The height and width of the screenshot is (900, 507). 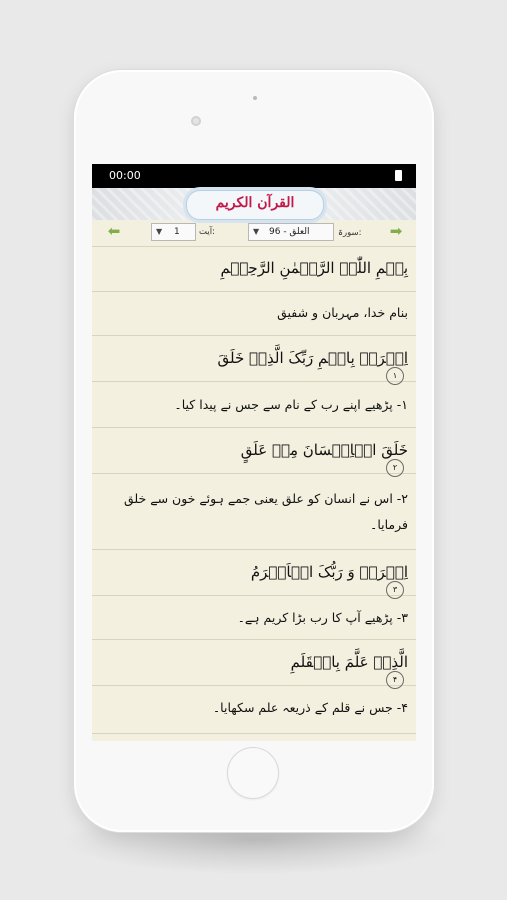 What do you see at coordinates (396, 231) in the screenshot?
I see `arrow-right-icon: ➡` at bounding box center [396, 231].